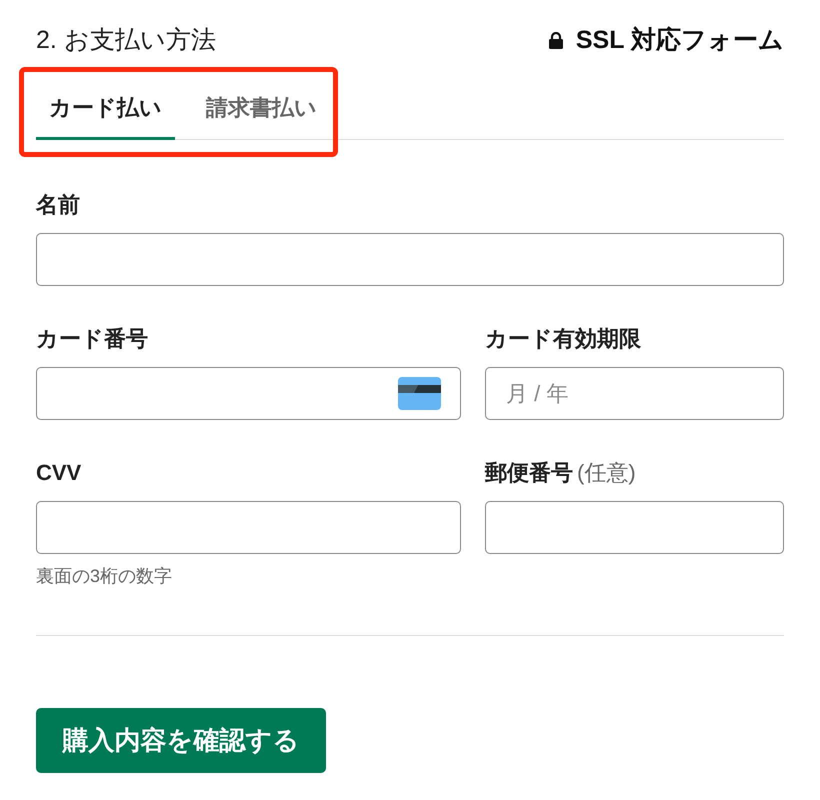 The height and width of the screenshot is (800, 820). Describe the element at coordinates (126, 40) in the screenshot. I see `section-title: 2. お支払い方法` at that location.